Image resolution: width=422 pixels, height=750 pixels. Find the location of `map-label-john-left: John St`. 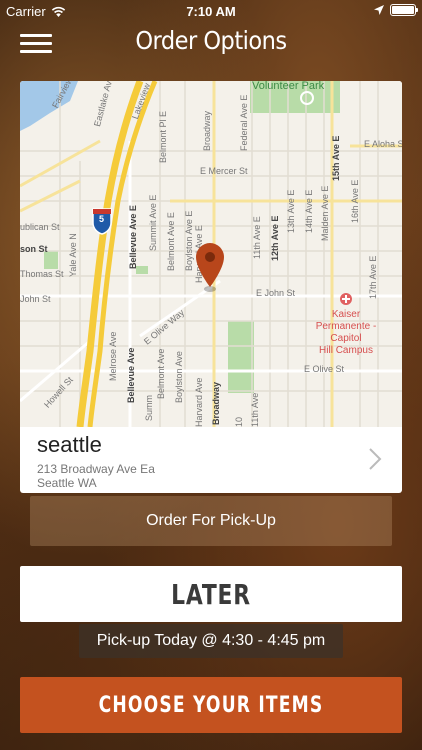

map-label-john-left: John St is located at coordinates (35, 299).